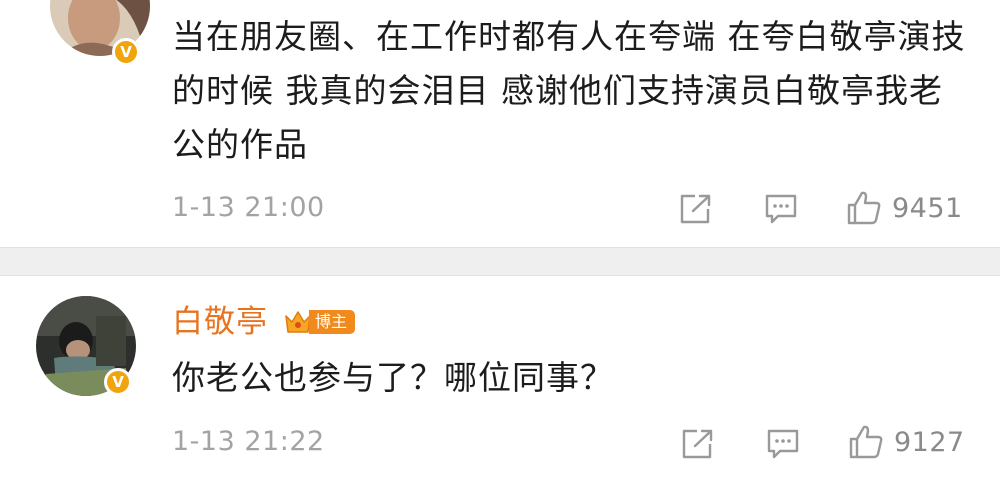 The image size is (1000, 493). I want to click on like-button: 9127, so click(906, 442).